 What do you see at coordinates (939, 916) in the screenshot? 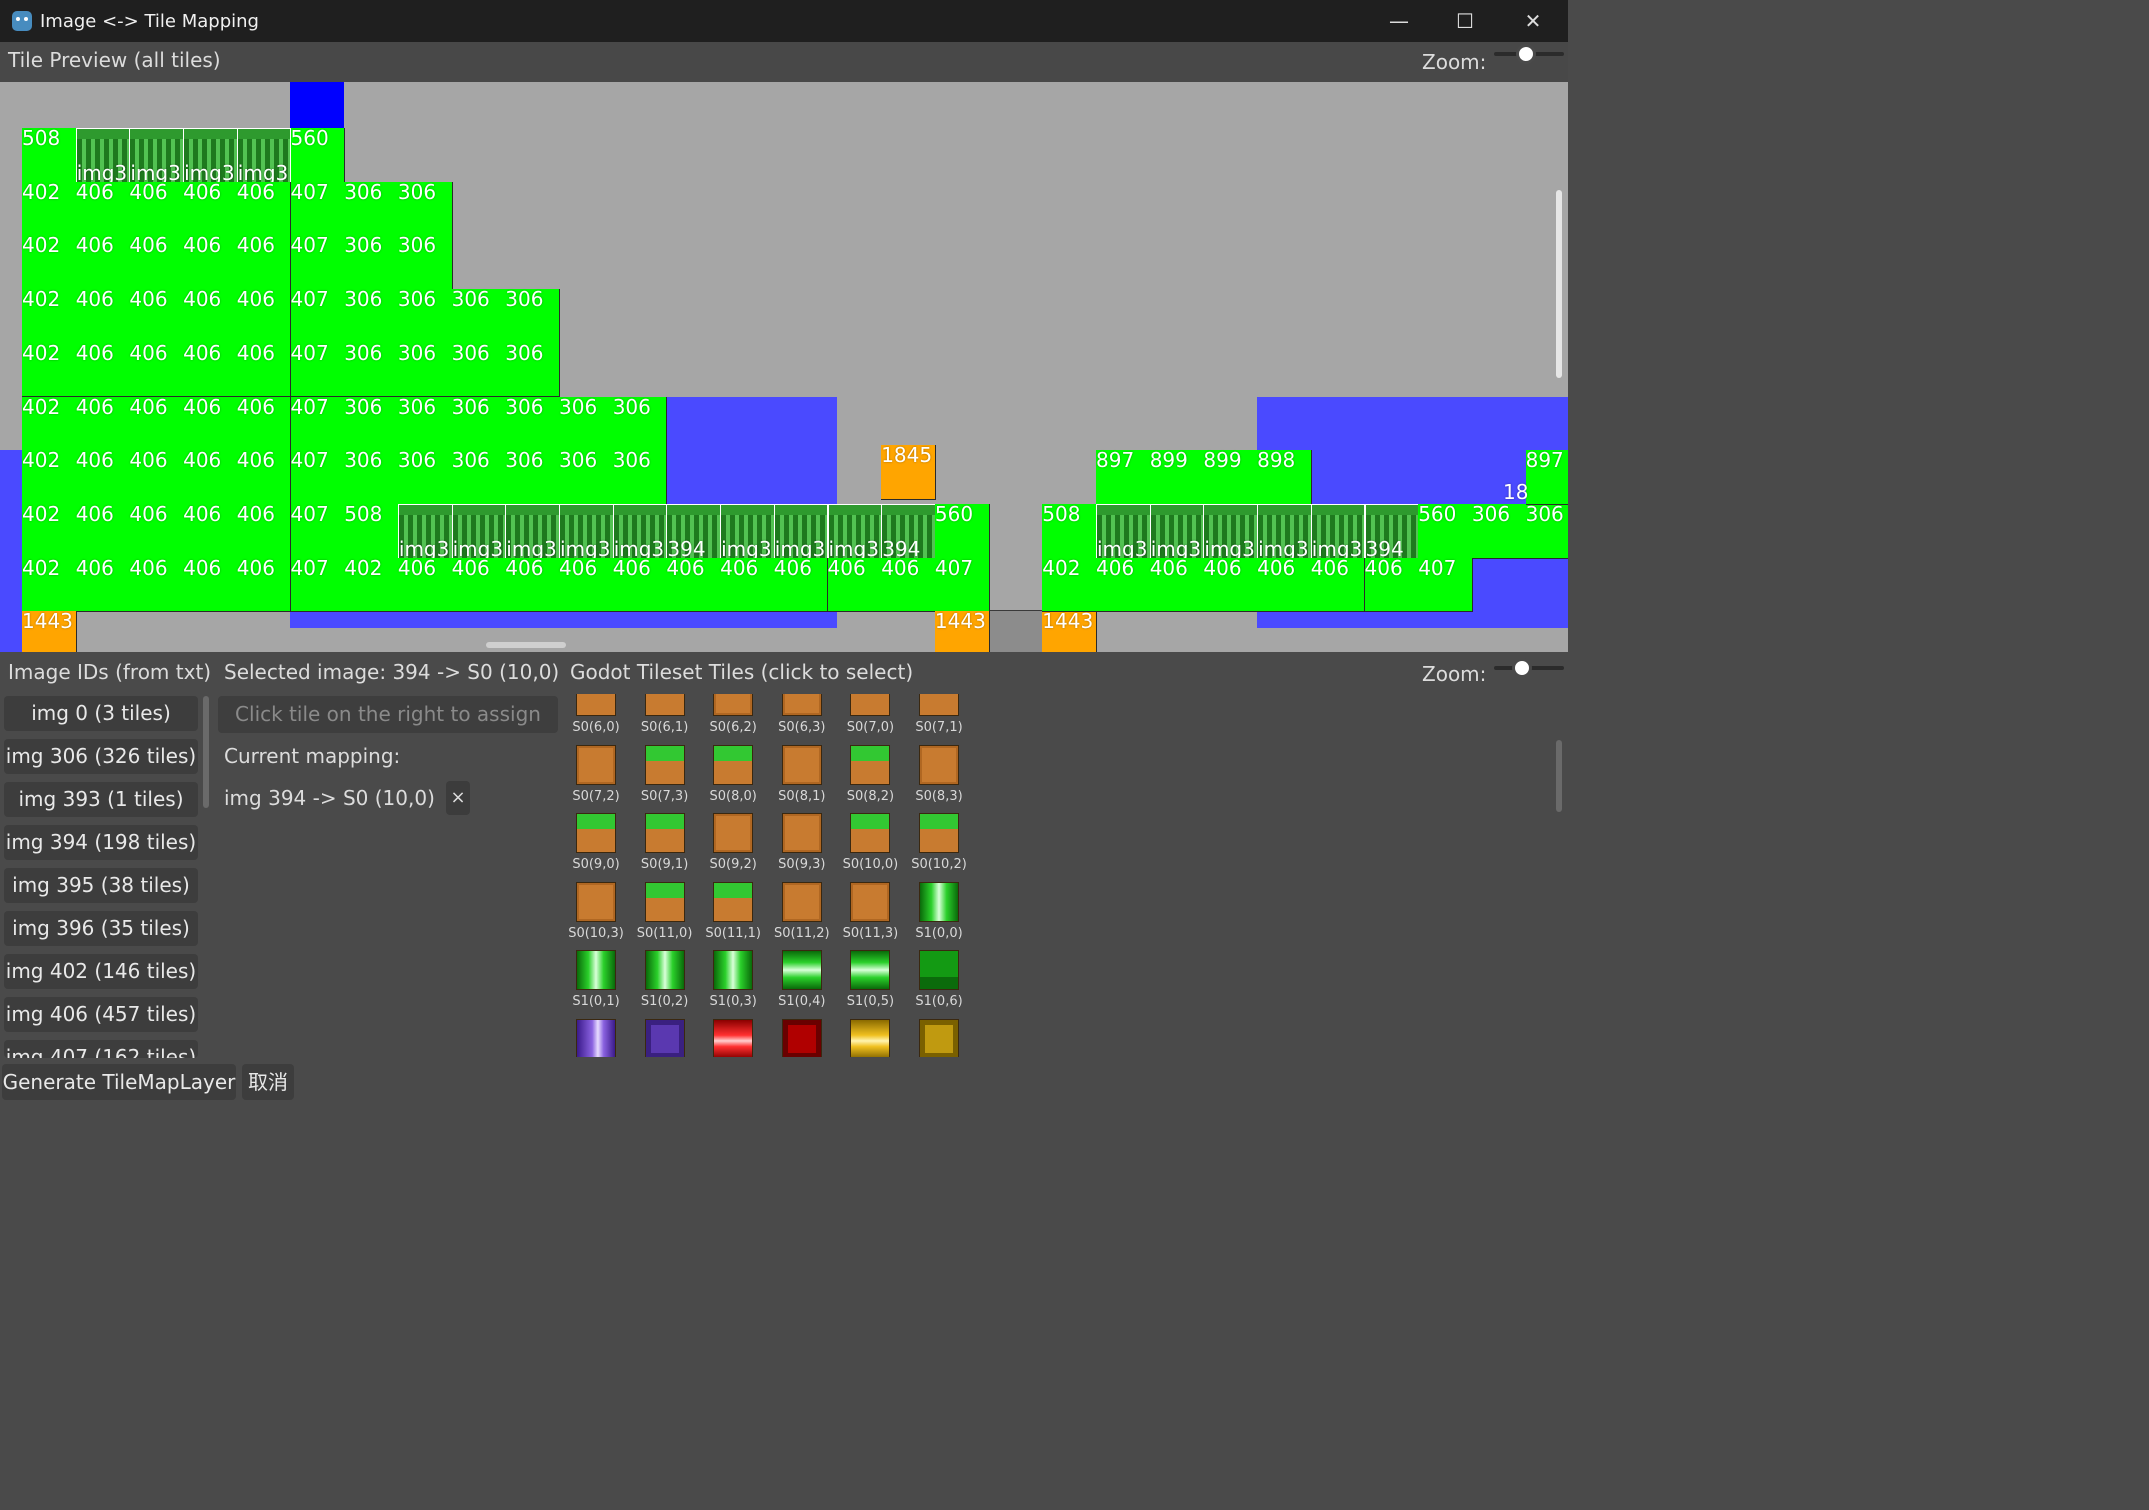
I see `tileset-tile: S1(0,0)` at bounding box center [939, 916].